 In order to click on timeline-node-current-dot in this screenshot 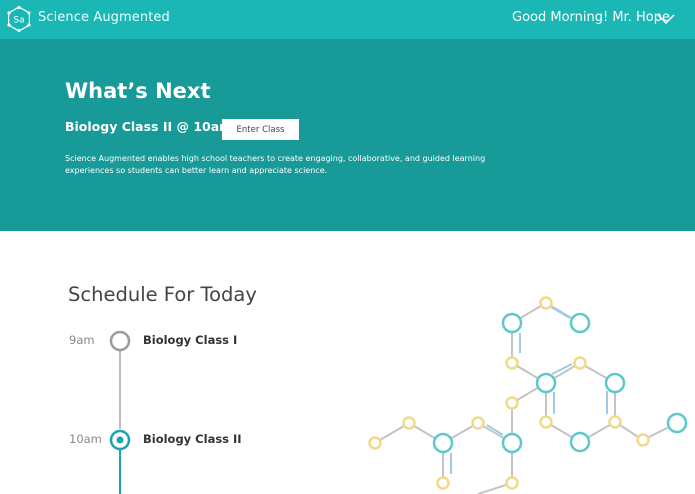, I will do `click(120, 440)`.